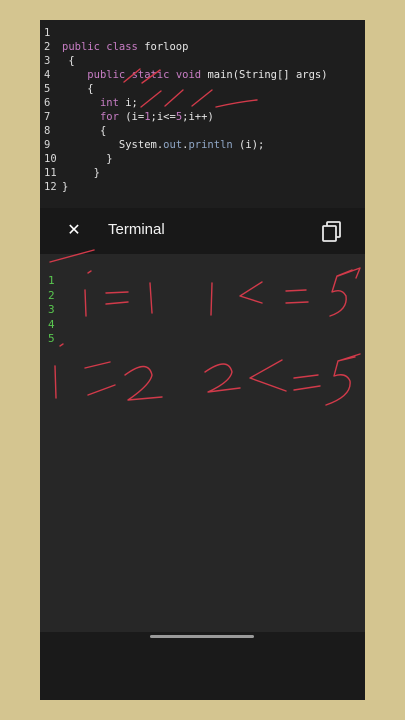 This screenshot has width=405, height=720. Describe the element at coordinates (73, 131) in the screenshot. I see `code-line: 8 {` at that location.